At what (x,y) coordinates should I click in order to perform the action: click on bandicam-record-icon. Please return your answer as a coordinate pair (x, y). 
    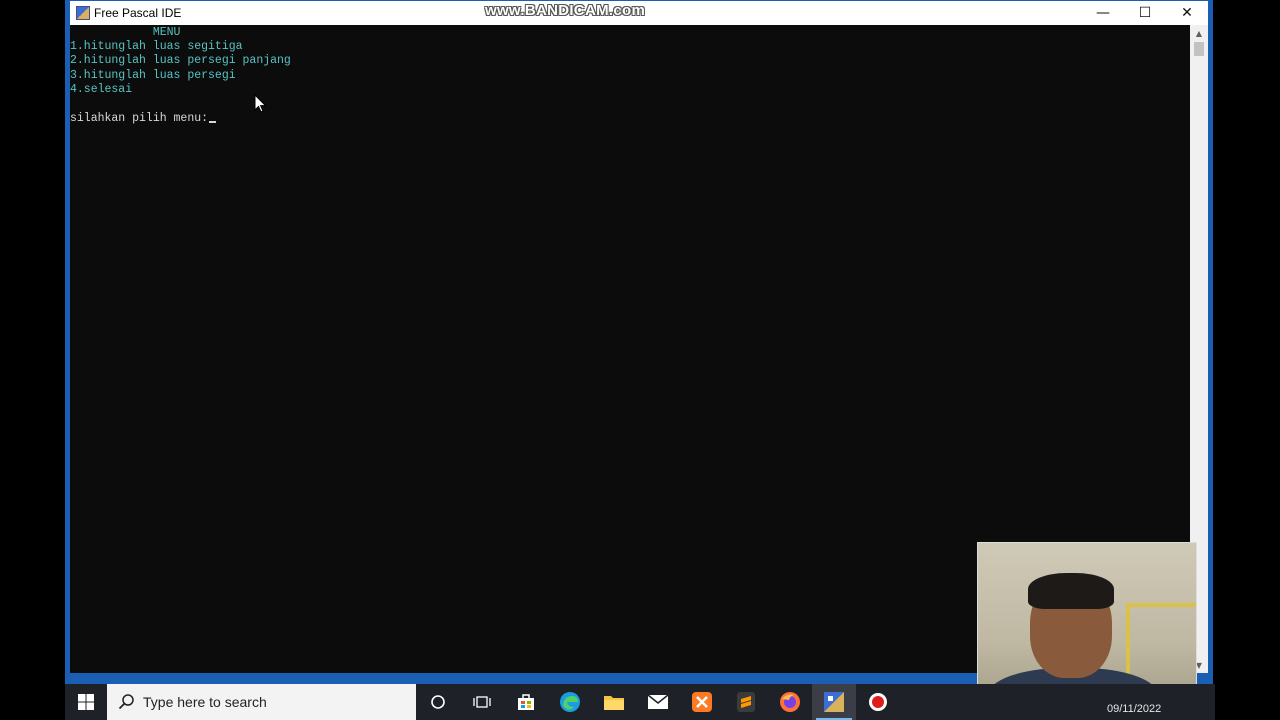
    Looking at the image, I should click on (878, 702).